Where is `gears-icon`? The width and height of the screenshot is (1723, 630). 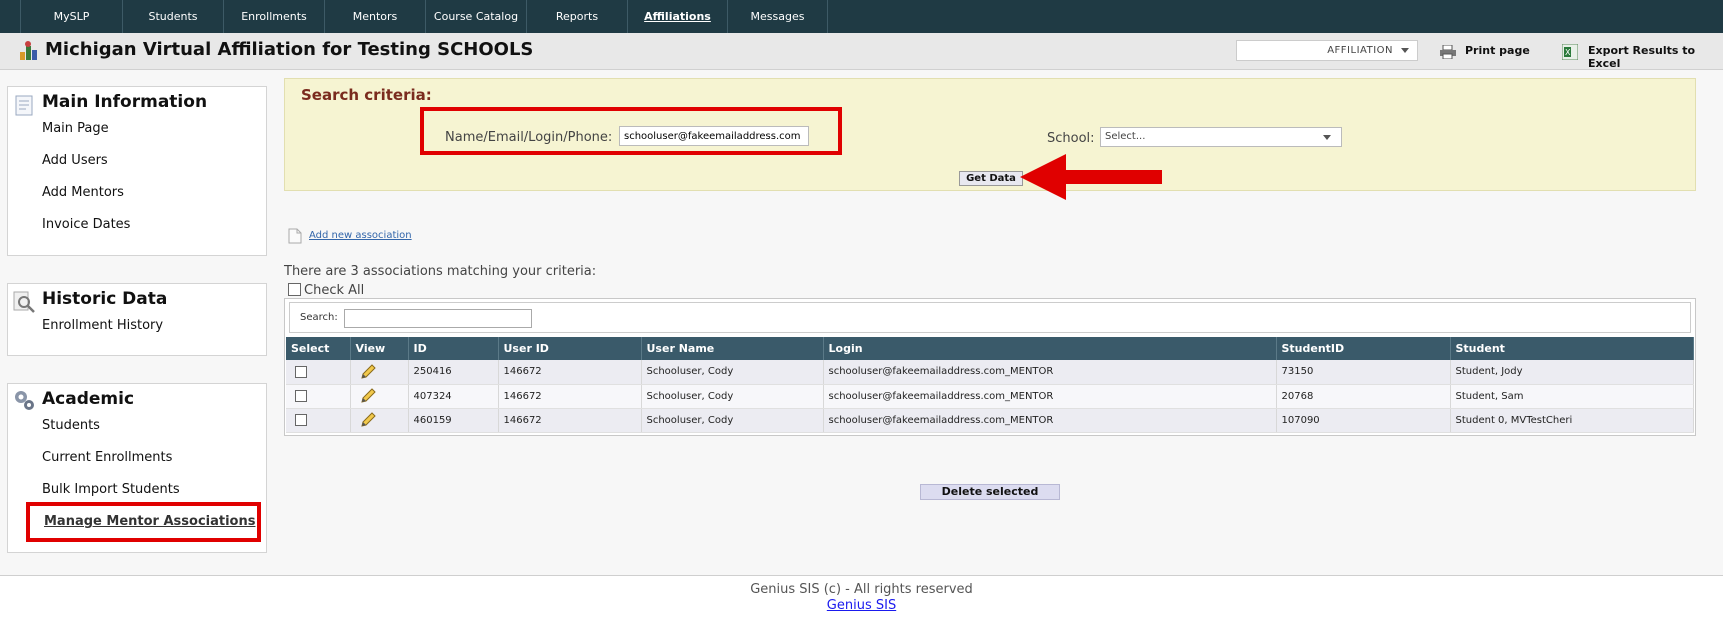
gears-icon is located at coordinates (24, 400).